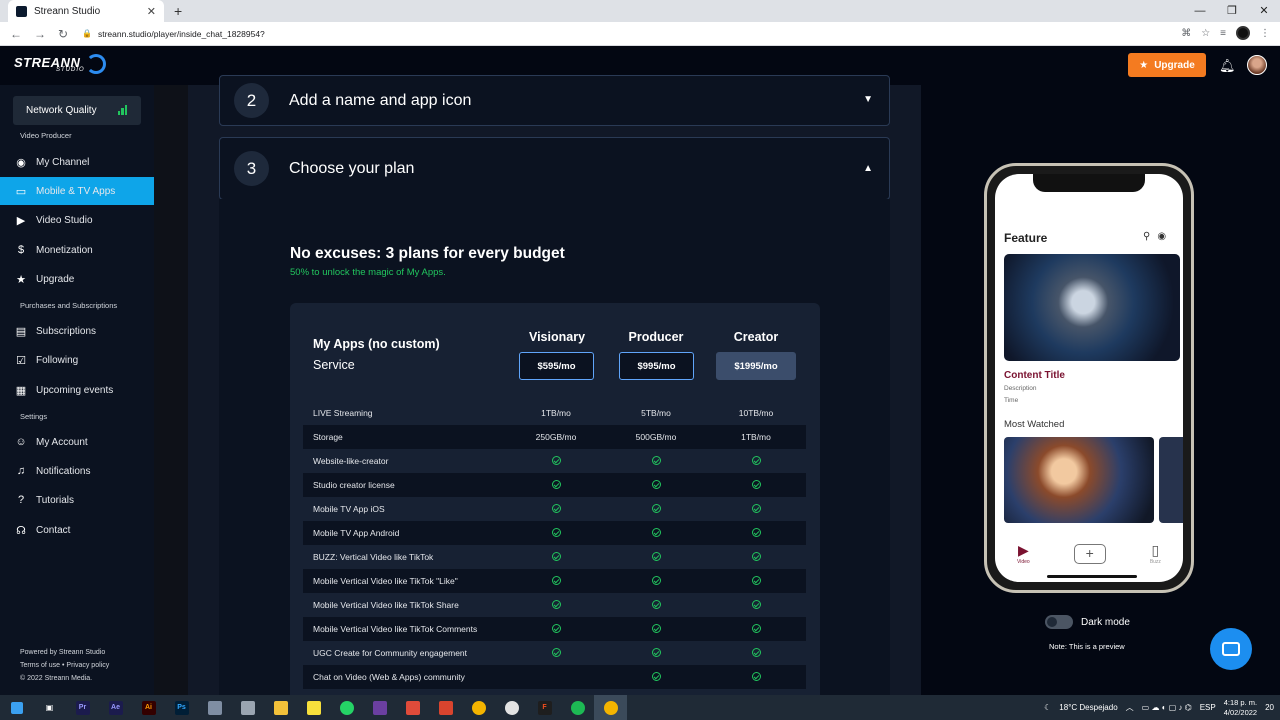 This screenshot has height=720, width=1280. Describe the element at coordinates (77, 442) in the screenshot. I see `sidebar-item-my-account: ☺ My Account` at that location.